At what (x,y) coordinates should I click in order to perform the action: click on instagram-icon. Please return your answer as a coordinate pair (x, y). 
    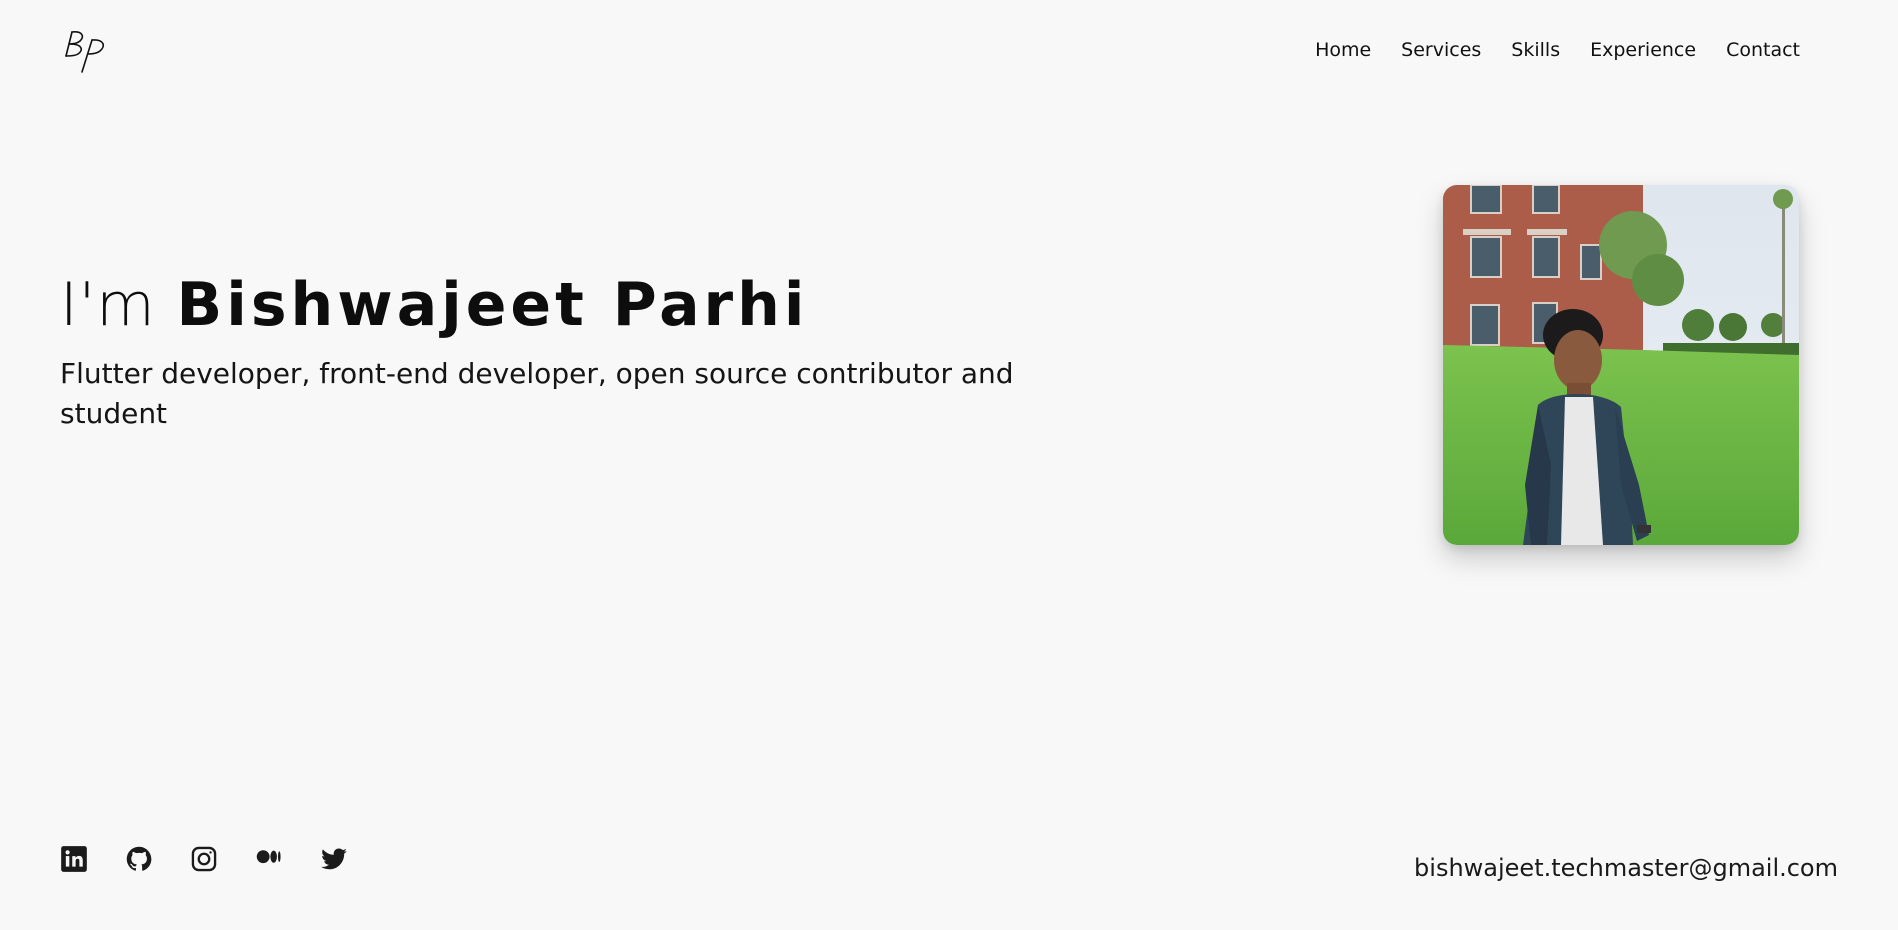
    Looking at the image, I should click on (204, 859).